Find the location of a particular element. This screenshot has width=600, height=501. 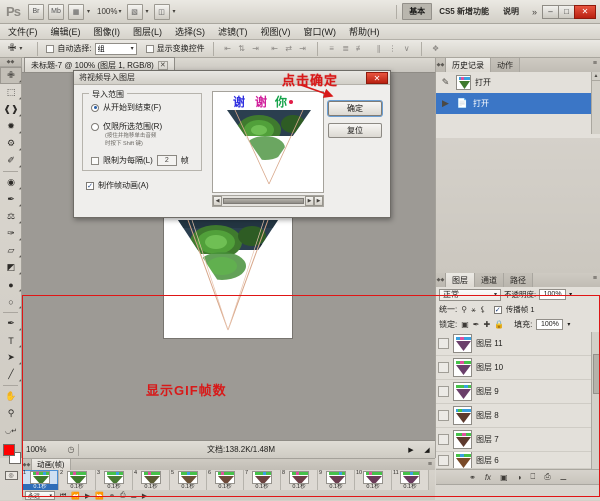

tool-lasso: ❰❱ is located at coordinates (11, 109).